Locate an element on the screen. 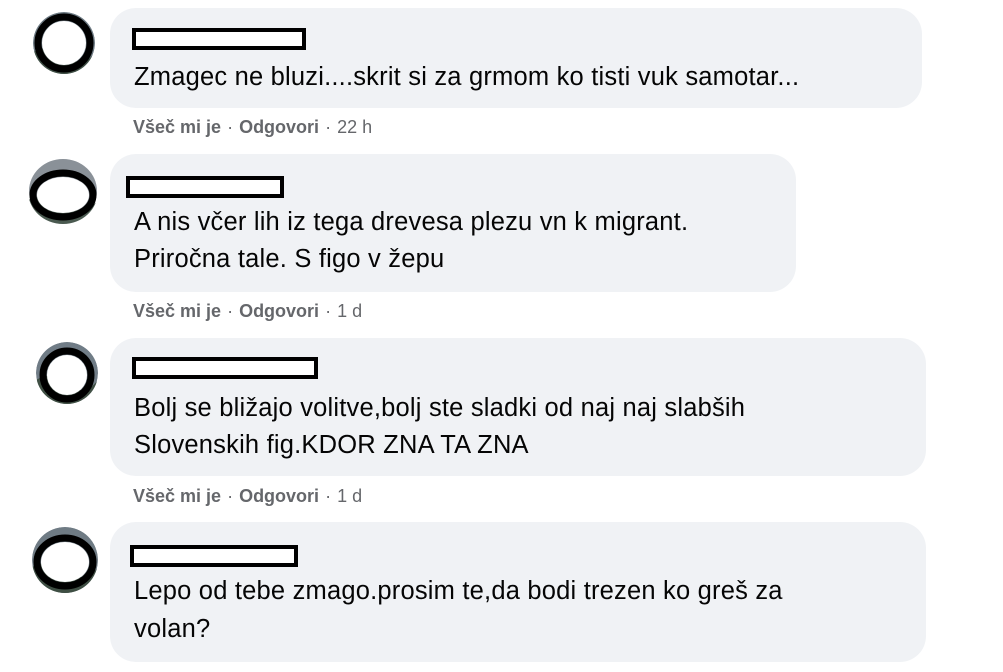 Image resolution: width=1003 pixels, height=672 pixels. comment-text-line: Priročna tale. S figo v žepu is located at coordinates (289, 259).